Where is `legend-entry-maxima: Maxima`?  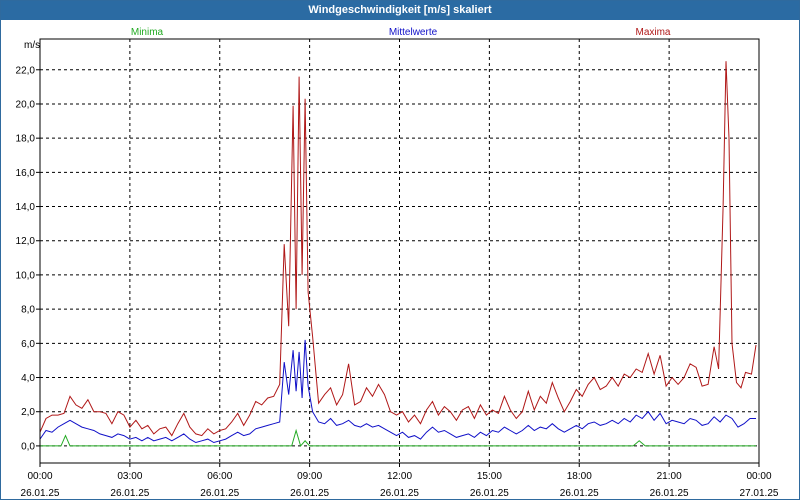
legend-entry-maxima: Maxima is located at coordinates (652, 32).